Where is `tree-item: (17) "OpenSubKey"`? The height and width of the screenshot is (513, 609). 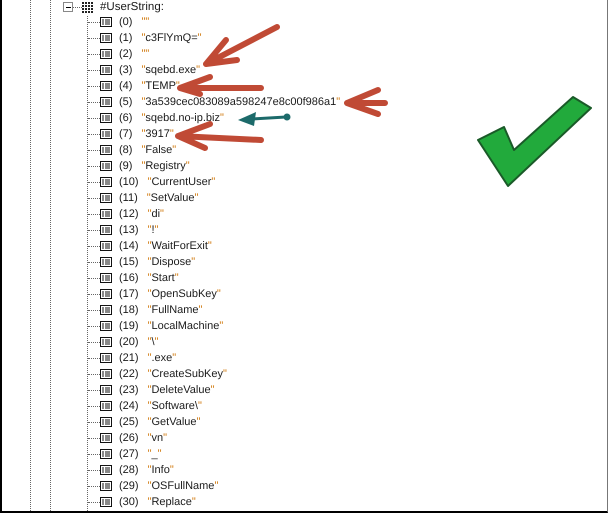 tree-item: (17) "OpenSubKey" is located at coordinates (170, 294).